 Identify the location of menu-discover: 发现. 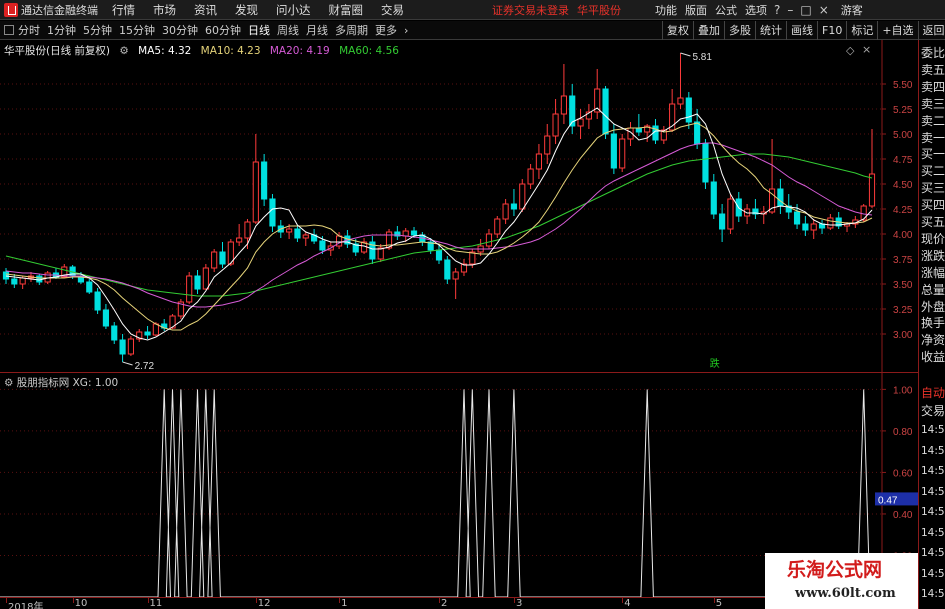
(246, 10).